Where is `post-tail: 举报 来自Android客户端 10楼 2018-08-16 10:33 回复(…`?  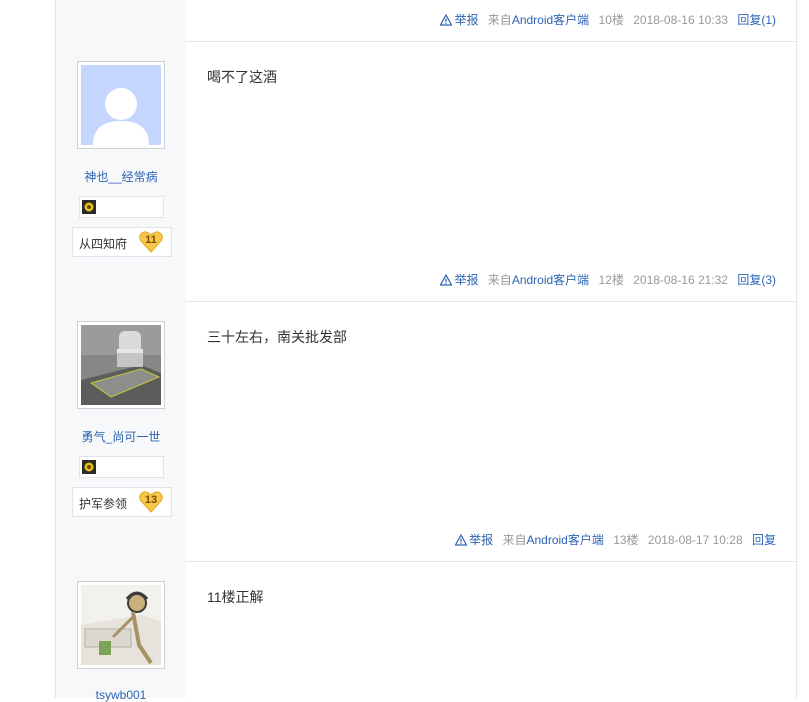
post-tail: 举报 来自Android客户端 10楼 2018-08-16 10:33 回复(… is located at coordinates (605, 19).